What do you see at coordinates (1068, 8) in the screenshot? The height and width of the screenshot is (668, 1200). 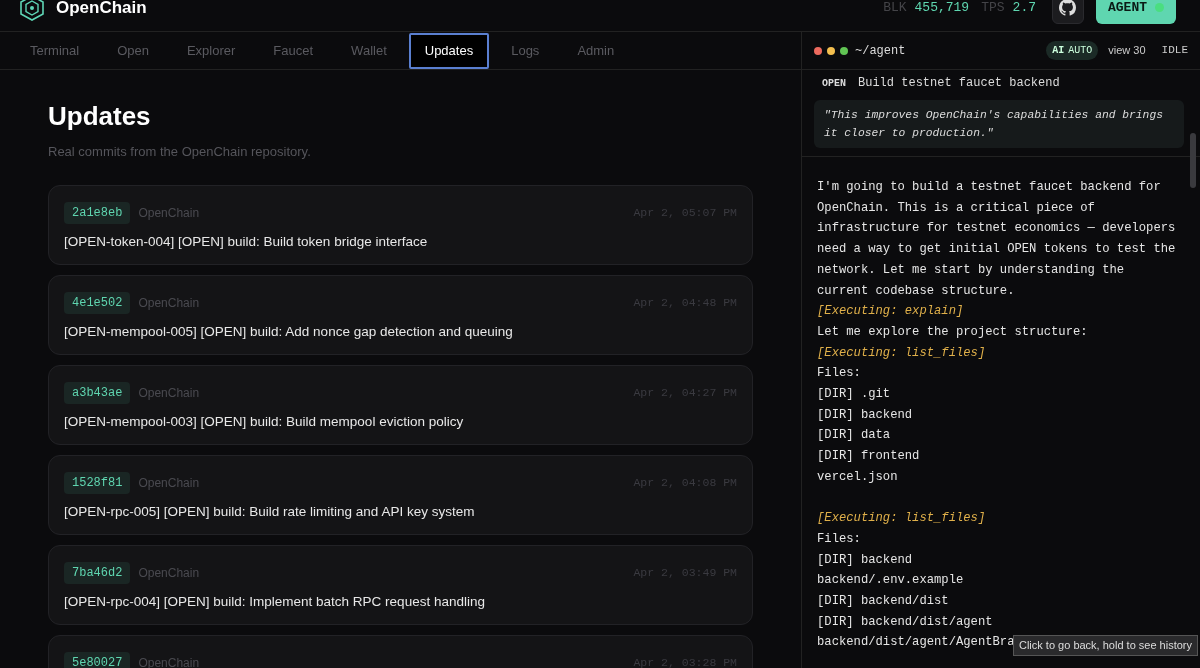 I see `github-icon` at bounding box center [1068, 8].